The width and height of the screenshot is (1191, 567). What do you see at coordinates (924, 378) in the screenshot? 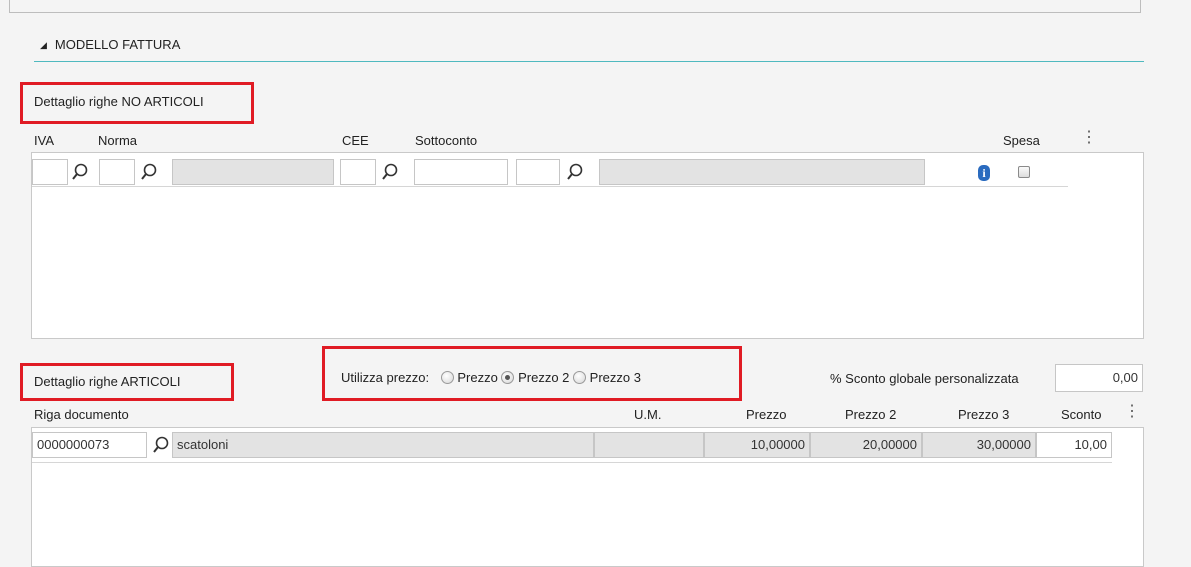
I see `sconto-globale-label: % Sconto globale personalizzata` at bounding box center [924, 378].